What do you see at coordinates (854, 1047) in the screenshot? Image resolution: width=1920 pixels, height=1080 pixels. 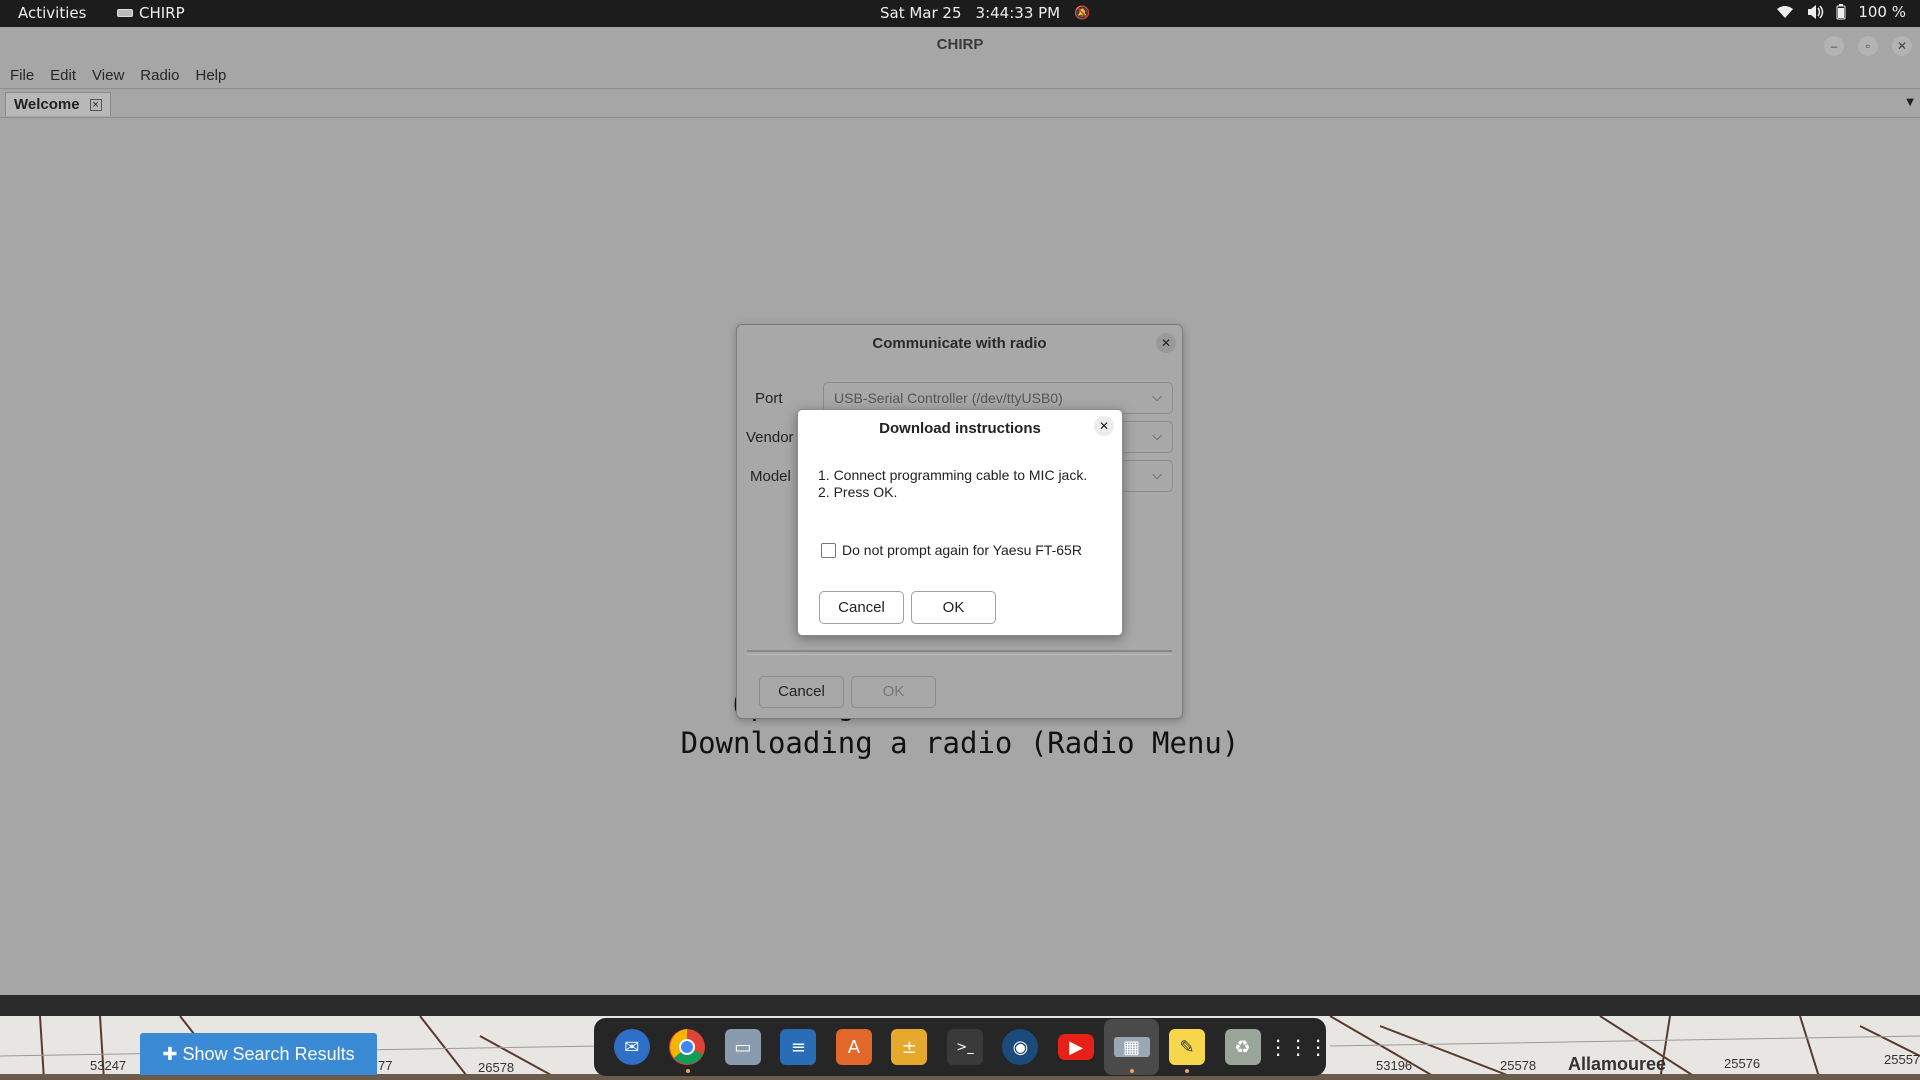 I see `software-icon: A` at bounding box center [854, 1047].